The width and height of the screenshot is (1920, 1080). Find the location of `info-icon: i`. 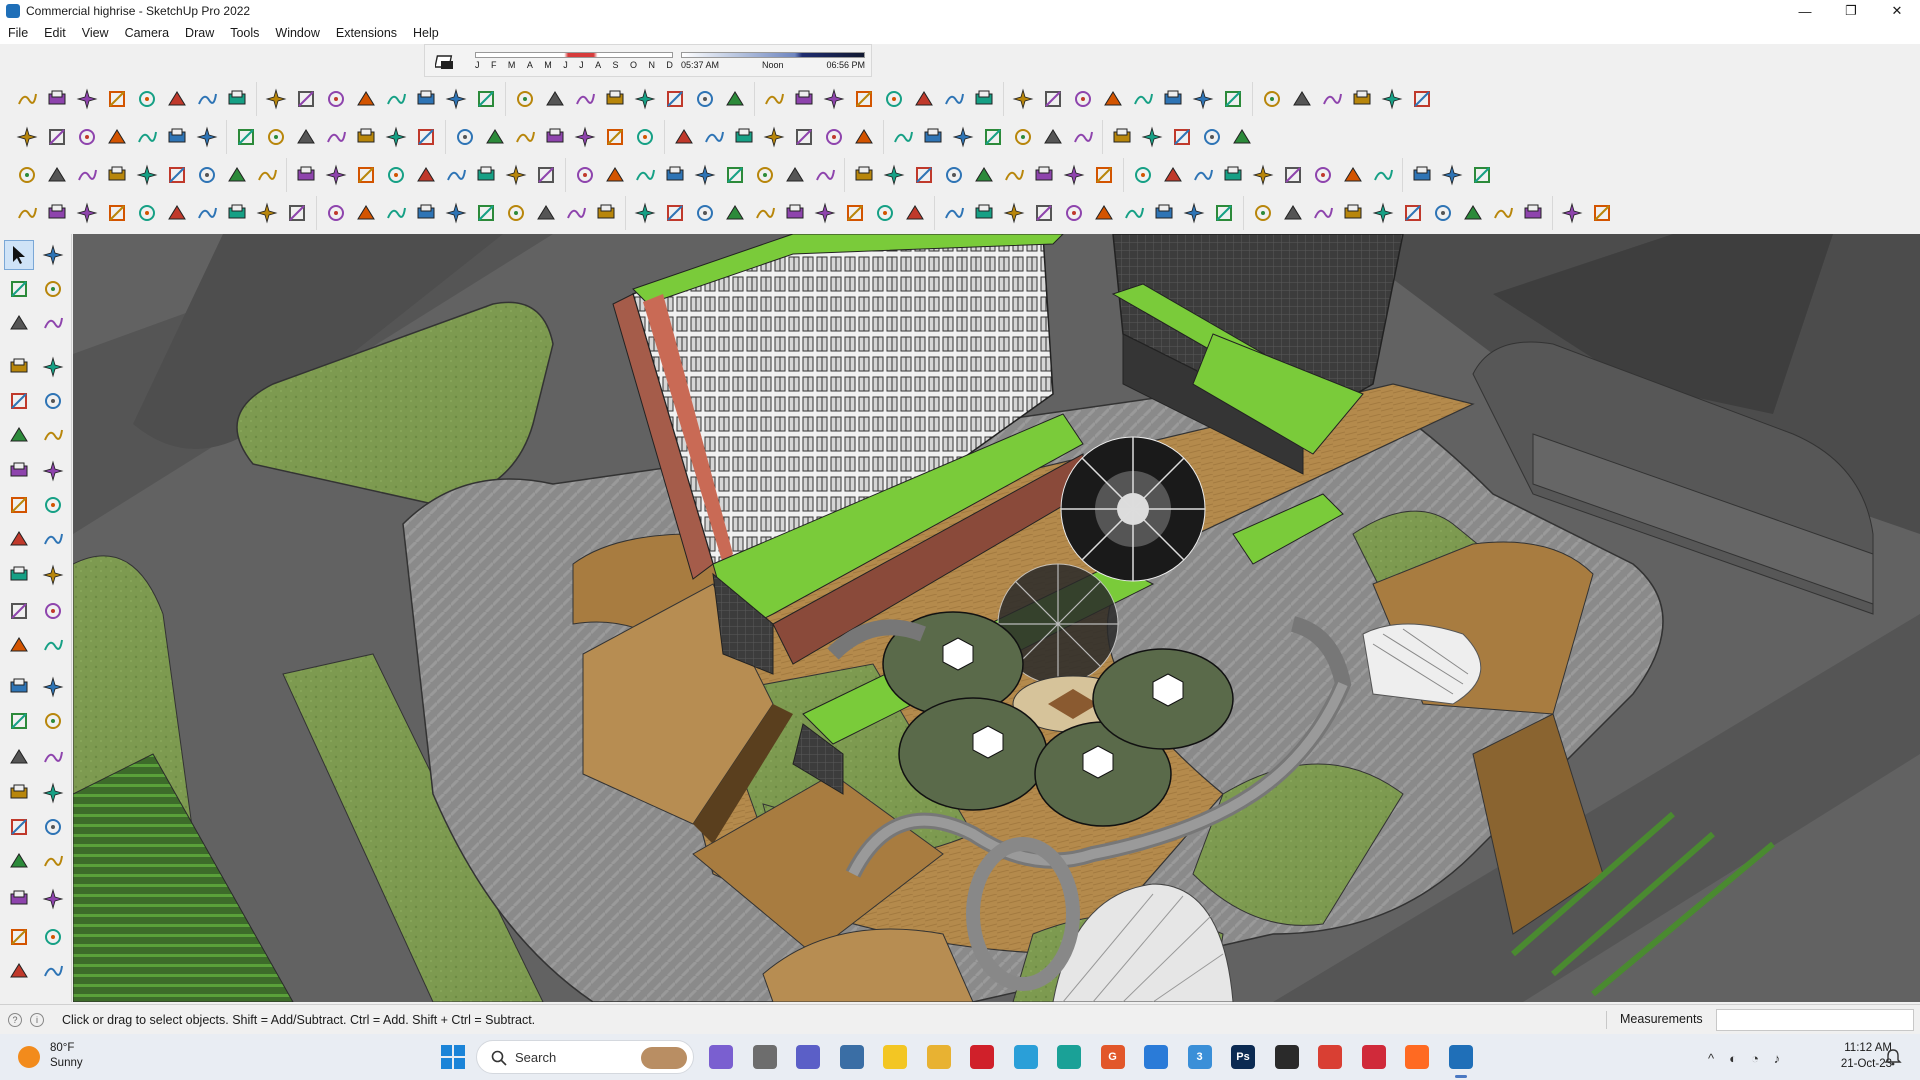

info-icon: i is located at coordinates (37, 1019).